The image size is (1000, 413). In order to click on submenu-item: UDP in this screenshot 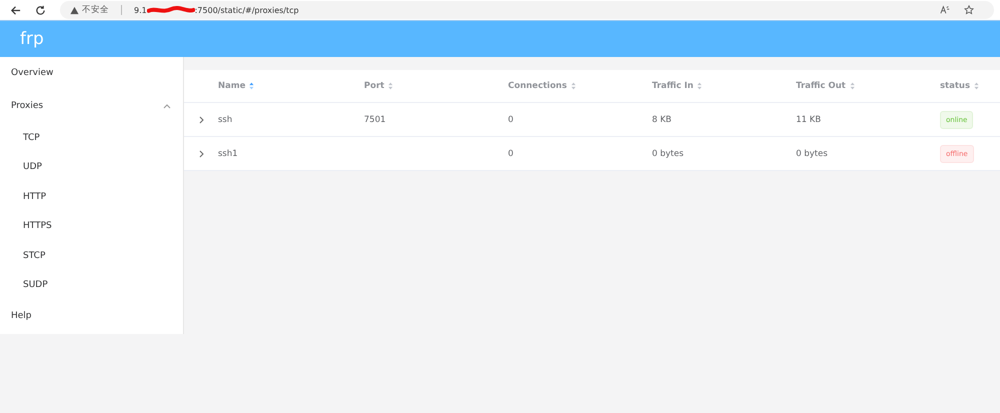, I will do `click(91, 167)`.